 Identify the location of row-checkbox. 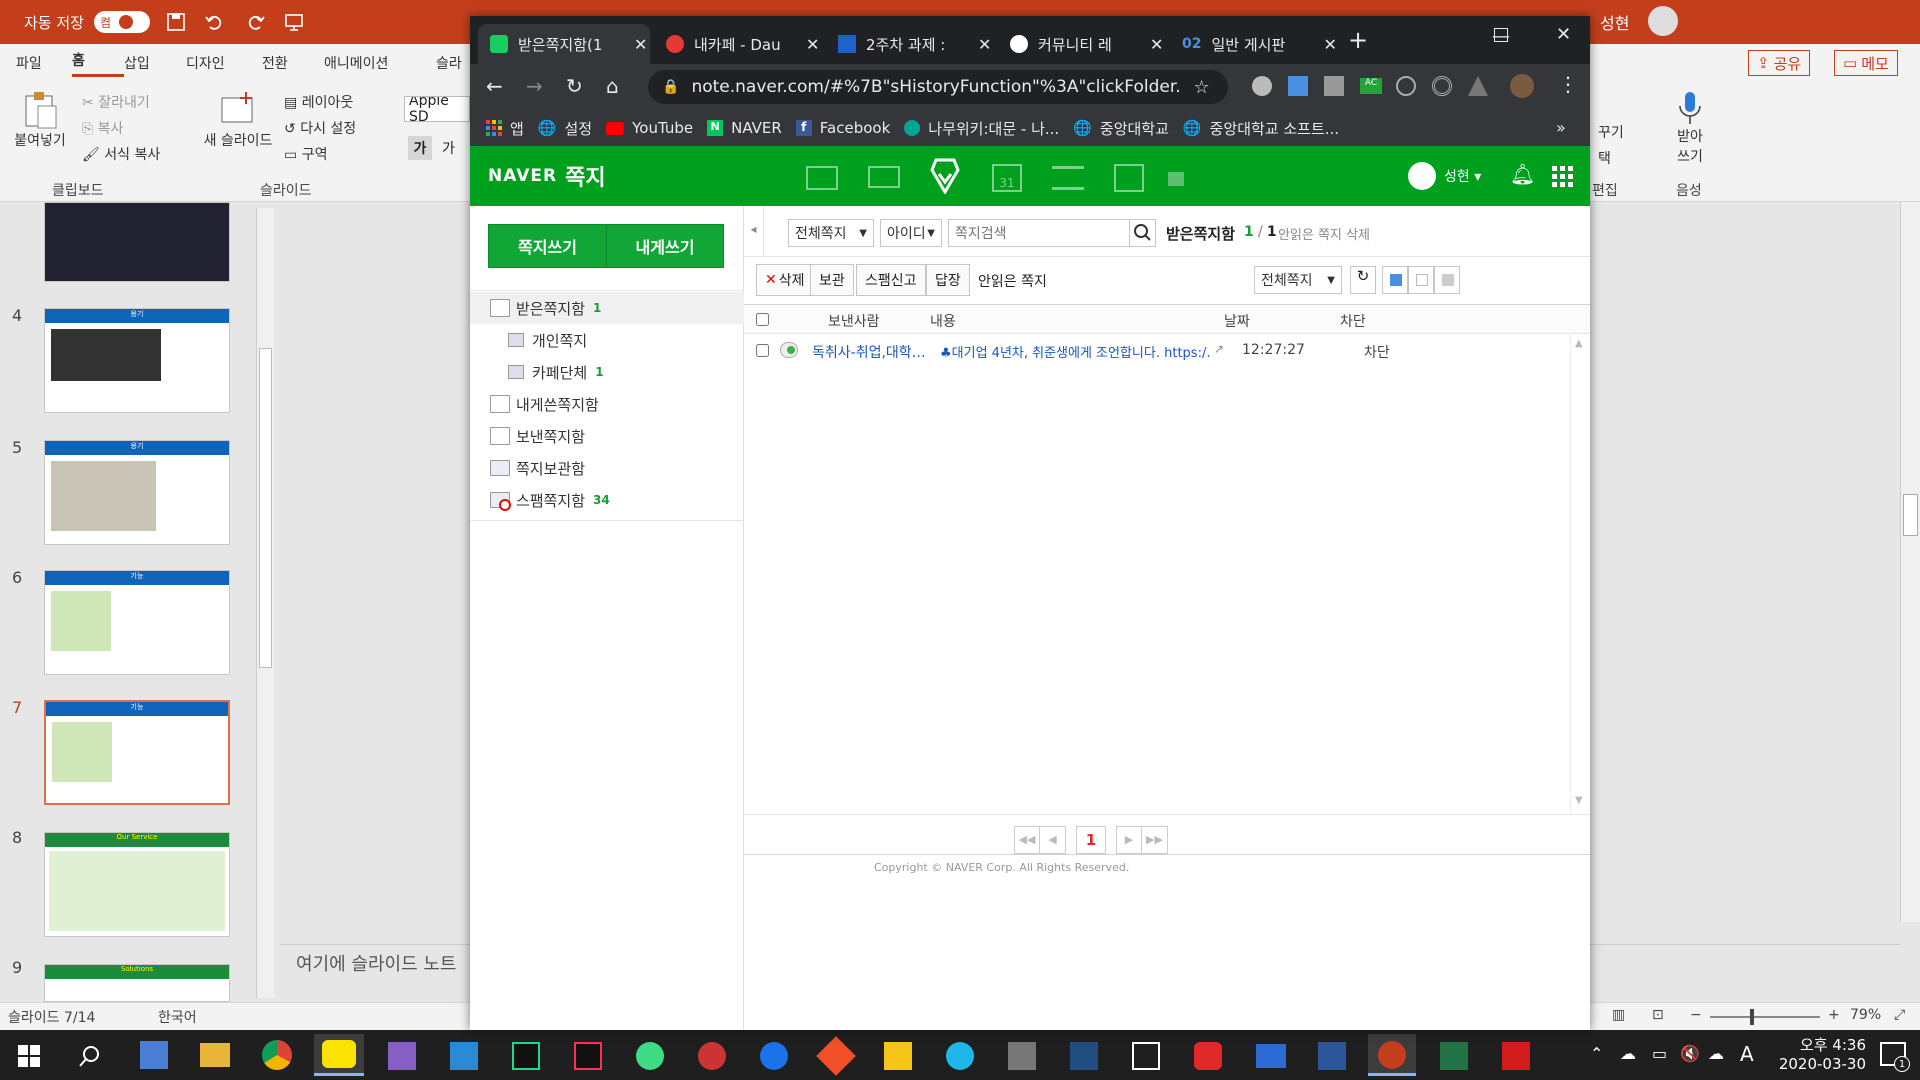
(762, 350).